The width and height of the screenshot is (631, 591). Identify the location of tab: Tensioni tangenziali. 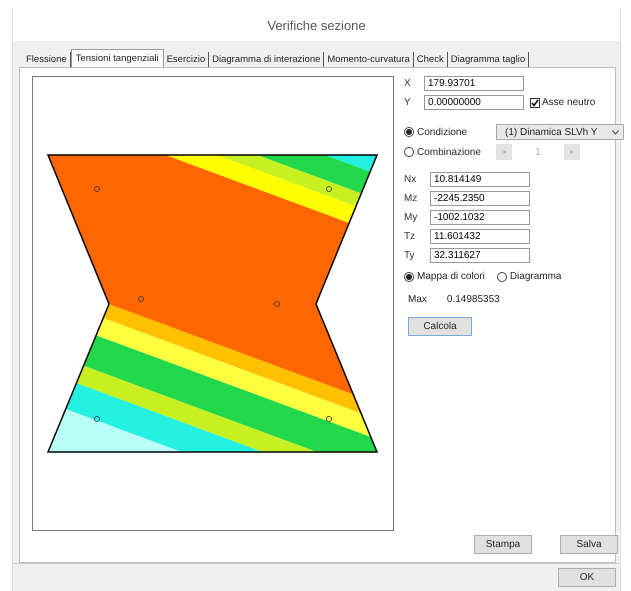
(117, 58).